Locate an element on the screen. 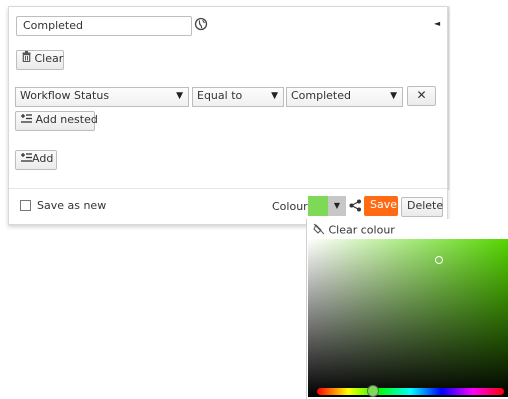 The width and height of the screenshot is (508, 399). operator-select: Equal to ▼ is located at coordinates (238, 97).